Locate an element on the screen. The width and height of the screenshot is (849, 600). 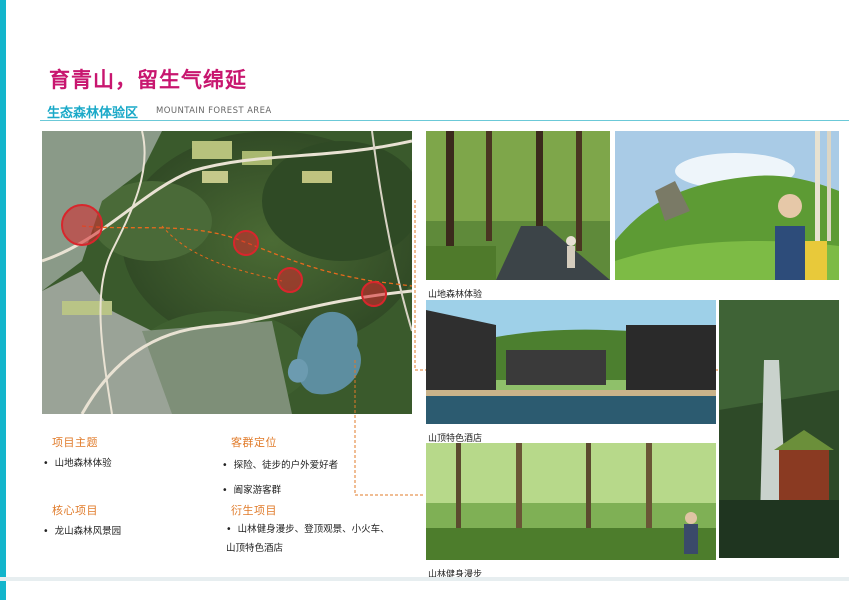
photo-family-mountain is located at coordinates (727, 205).